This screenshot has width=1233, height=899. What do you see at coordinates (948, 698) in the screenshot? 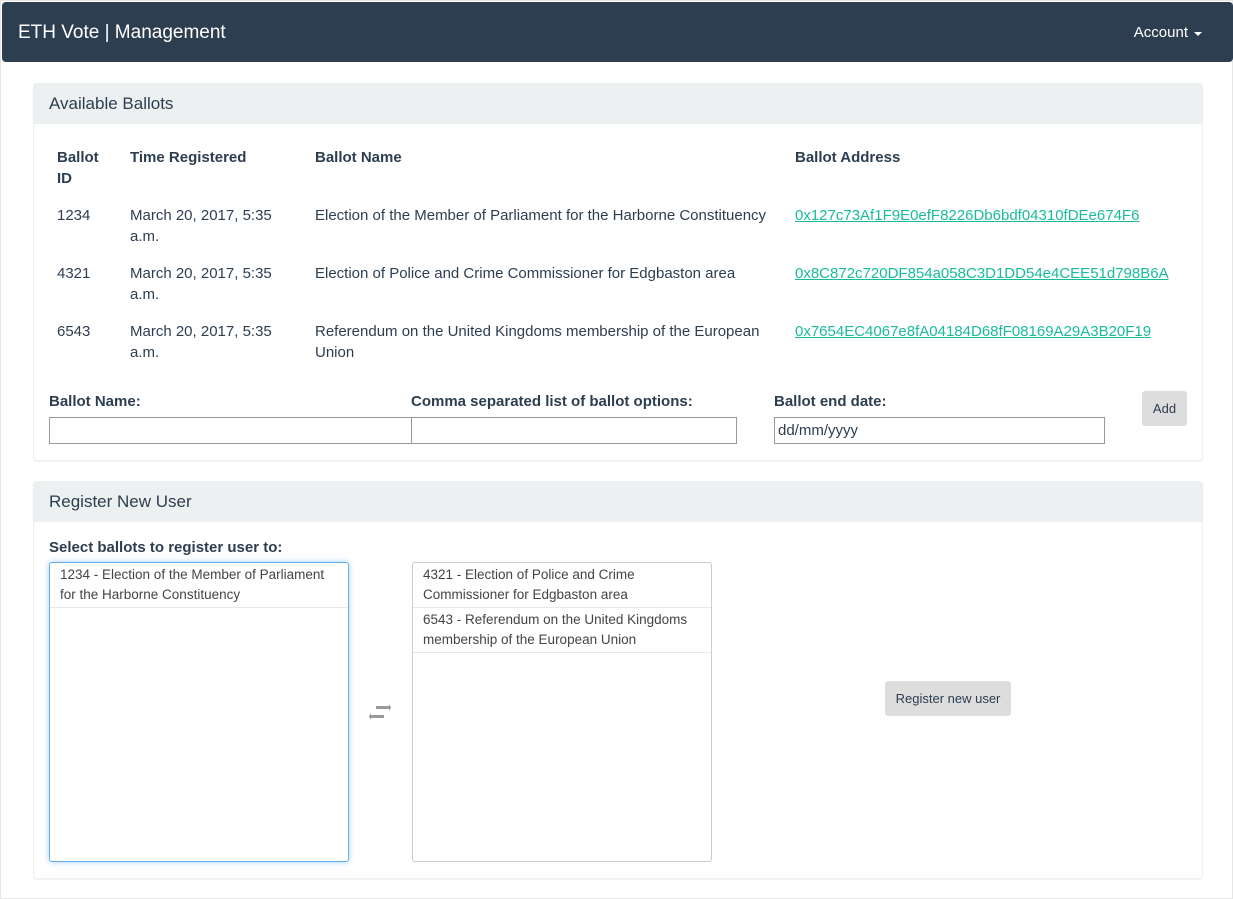
I see `register-new-user-button: Register new user` at bounding box center [948, 698].